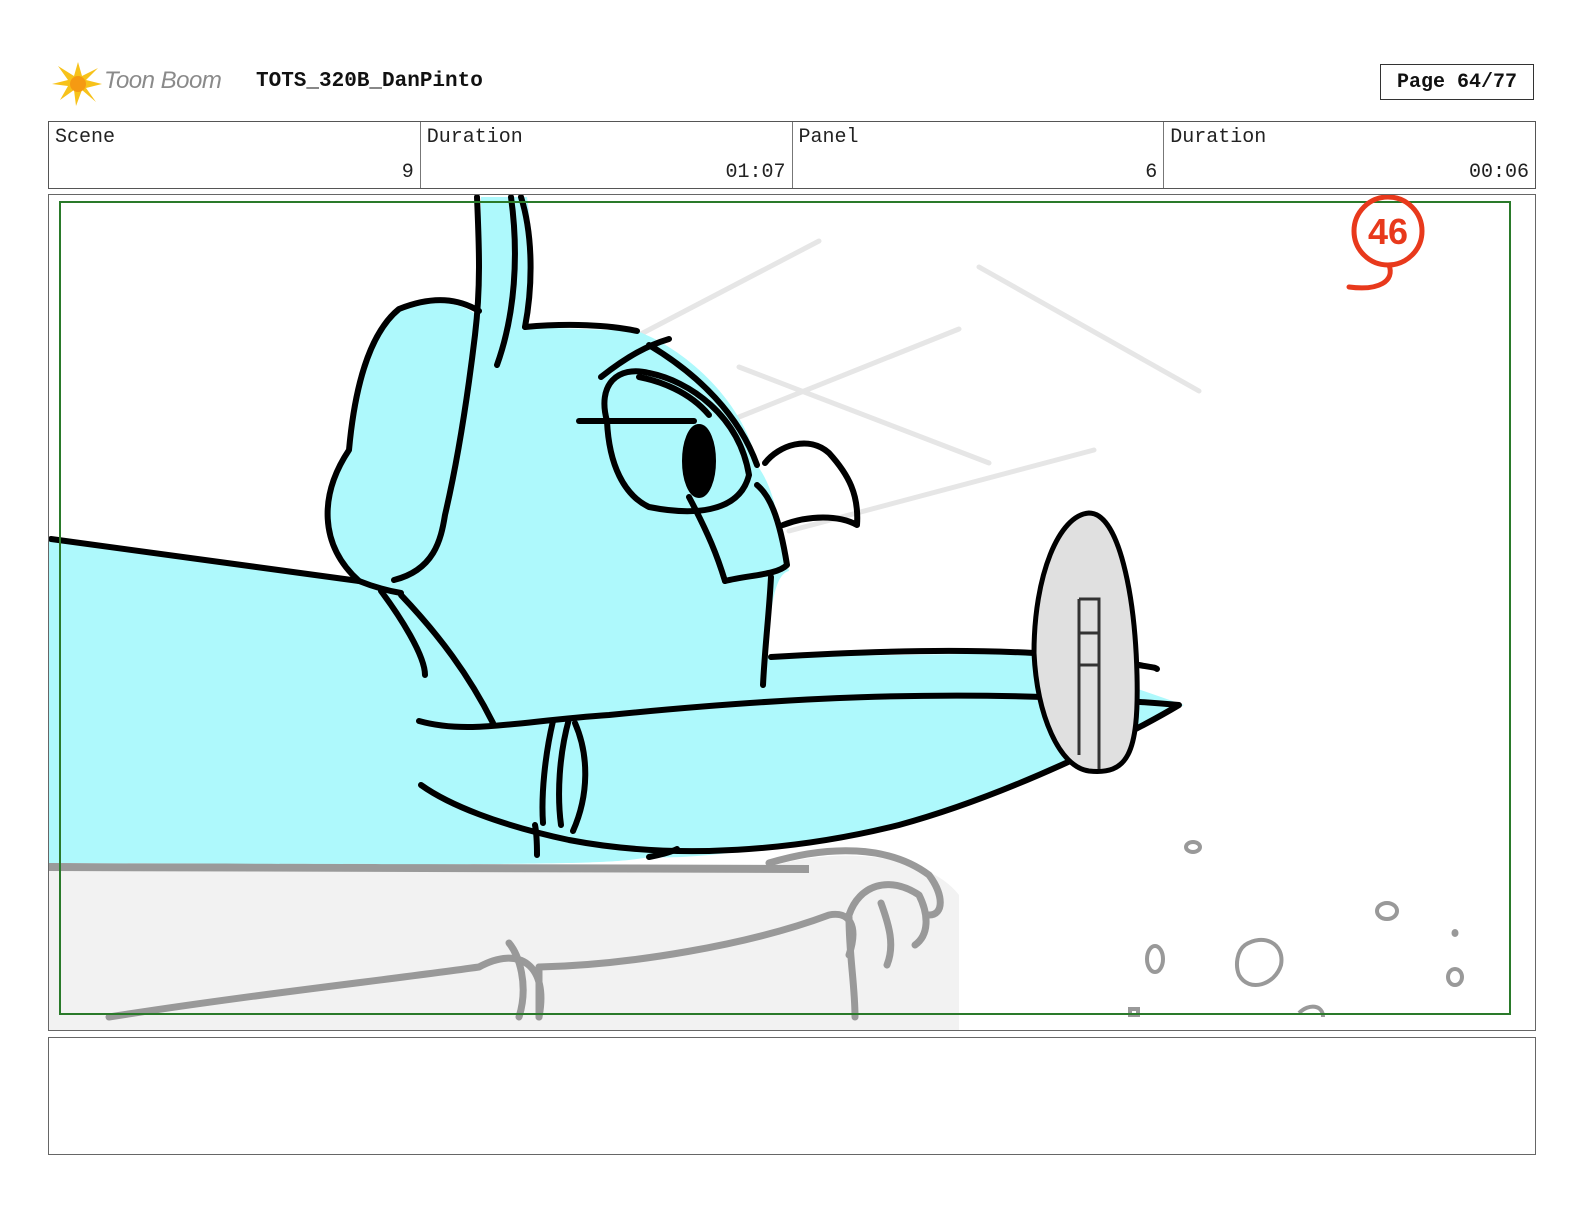  I want to click on panel-duration-label: Duration, so click(1218, 137).